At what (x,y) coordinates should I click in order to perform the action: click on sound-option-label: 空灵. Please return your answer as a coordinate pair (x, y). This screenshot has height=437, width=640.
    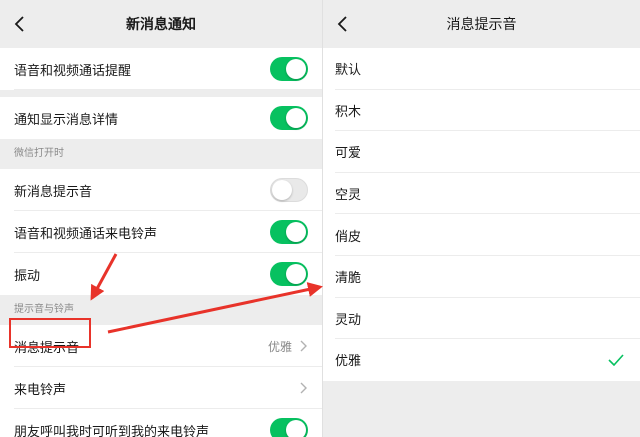
    Looking at the image, I should click on (348, 196).